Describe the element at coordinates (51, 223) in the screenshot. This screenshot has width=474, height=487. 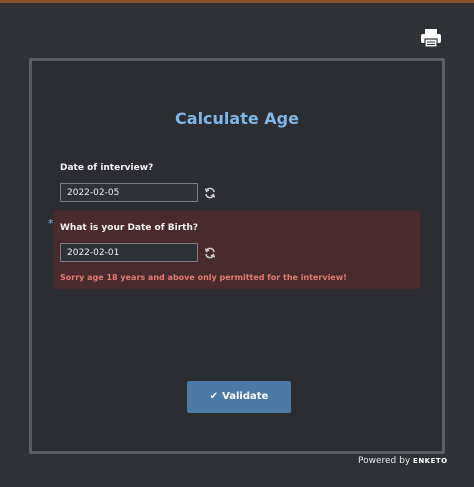
I see `required-marker: *` at that location.